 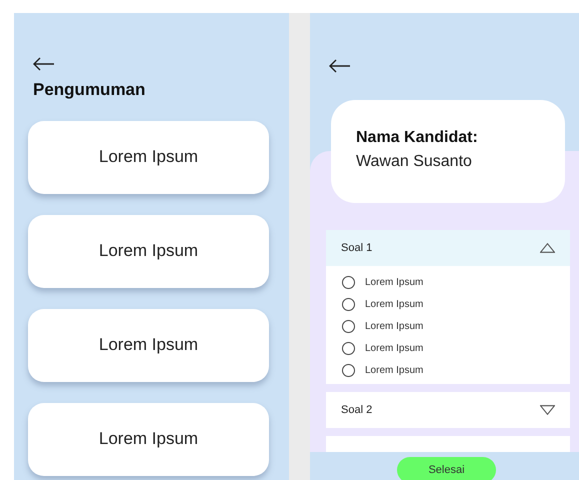 What do you see at coordinates (446, 468) in the screenshot?
I see `finish-button: Selesai` at bounding box center [446, 468].